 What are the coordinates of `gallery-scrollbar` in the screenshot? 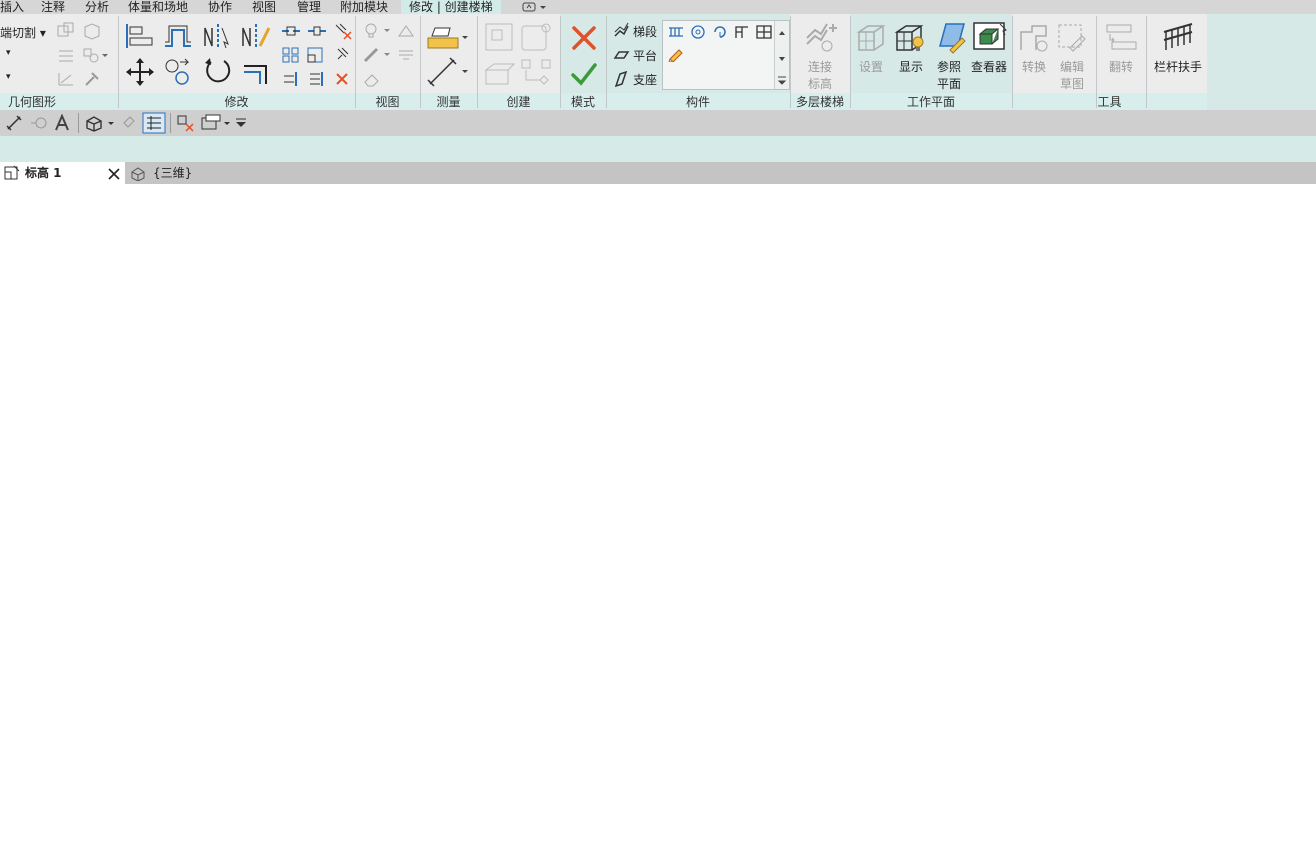 It's located at (781, 55).